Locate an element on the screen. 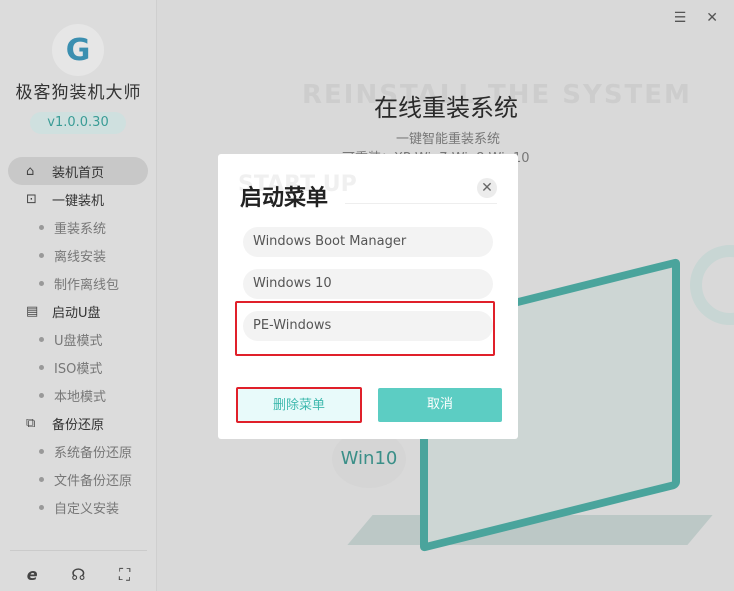 The height and width of the screenshot is (591, 734). sidebar-item-label: 启动U盘 is located at coordinates (76, 313).